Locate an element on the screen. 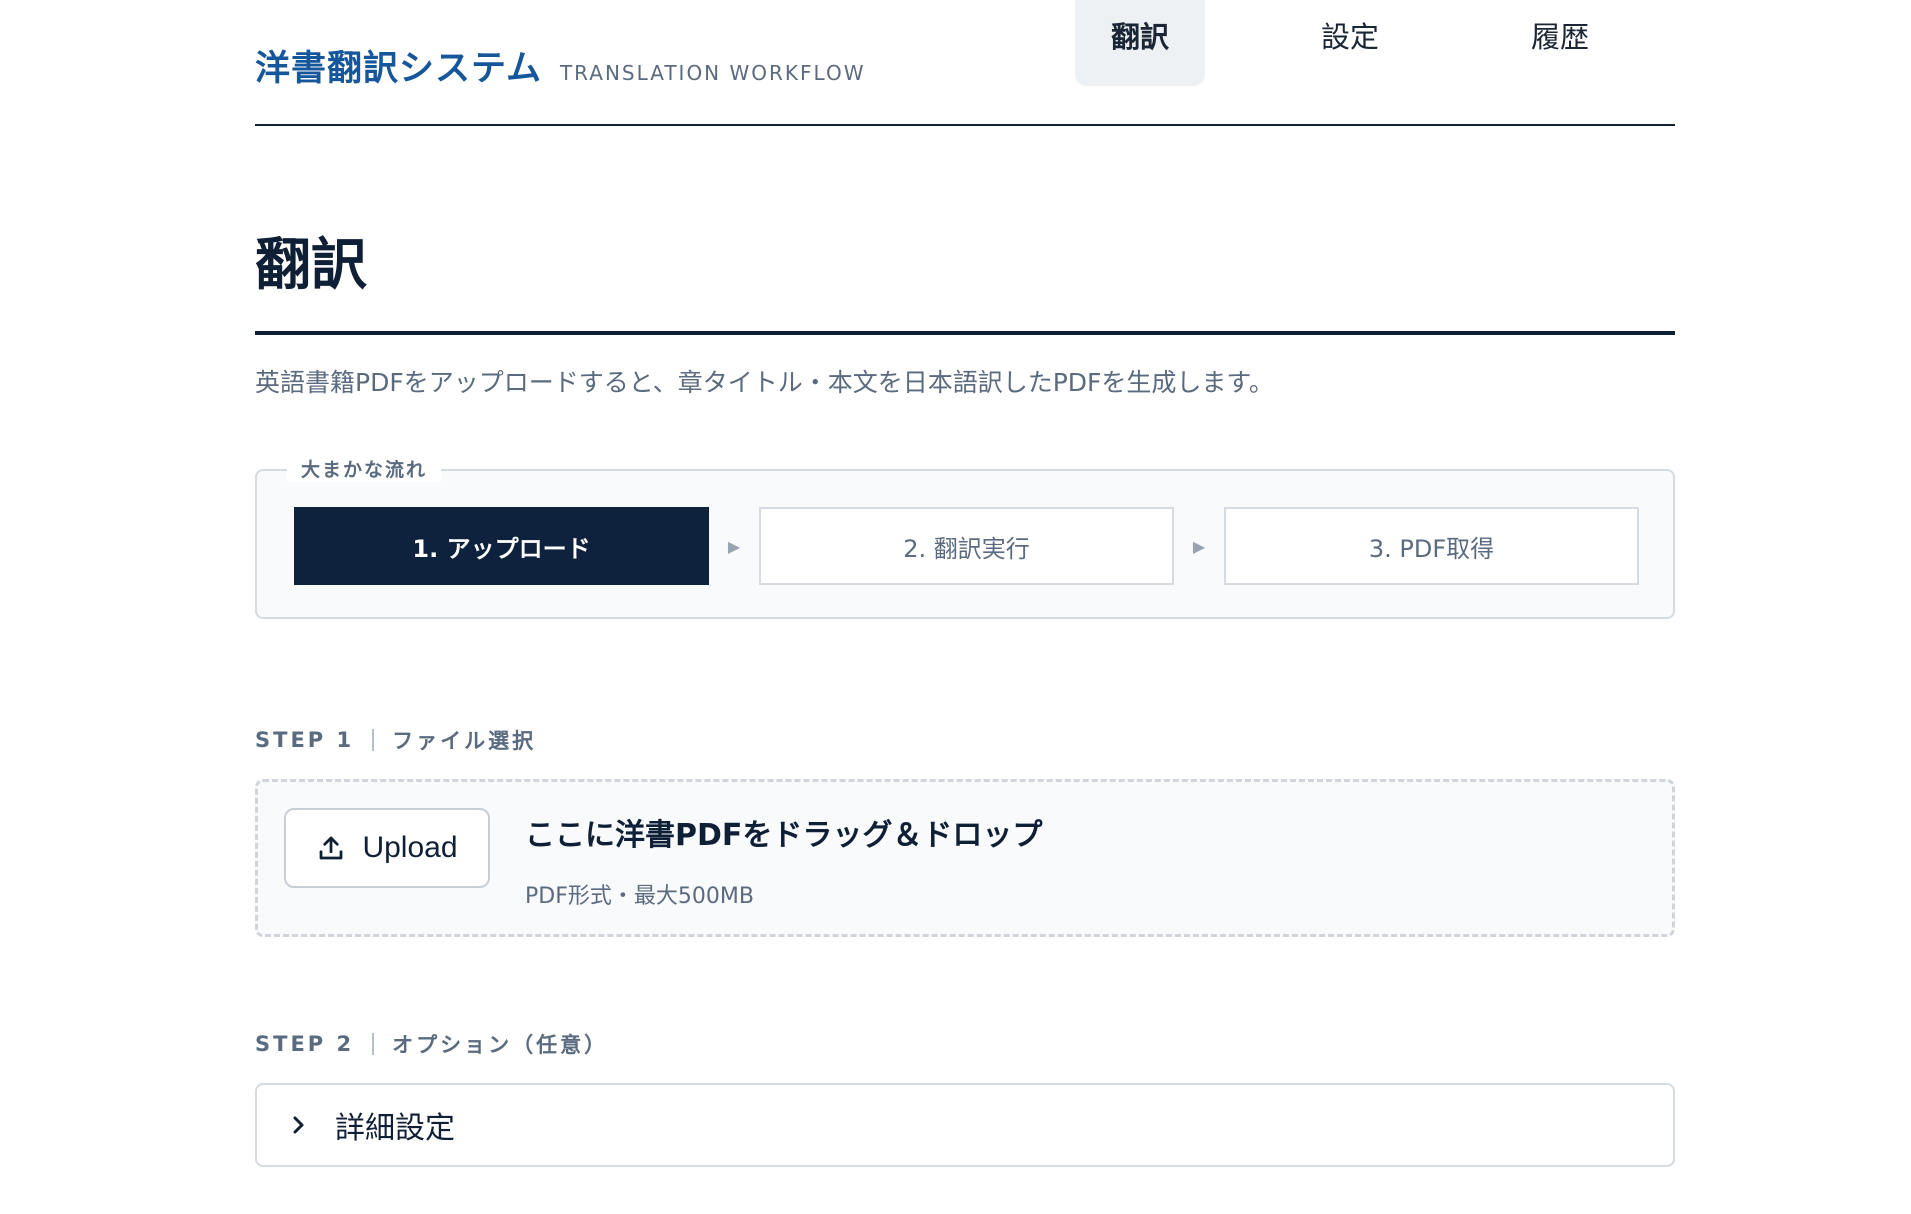 The image size is (1911, 1214). chevron-right-icon is located at coordinates (298, 1125).